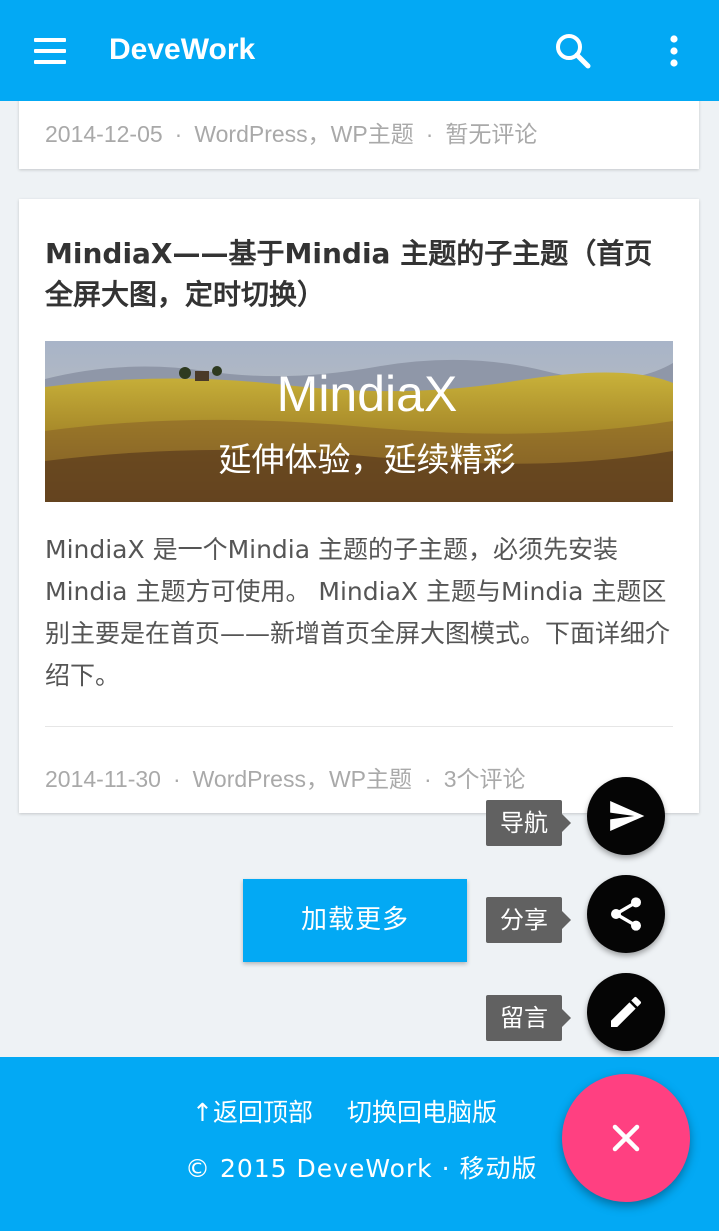  What do you see at coordinates (359, 726) in the screenshot?
I see `divider` at bounding box center [359, 726].